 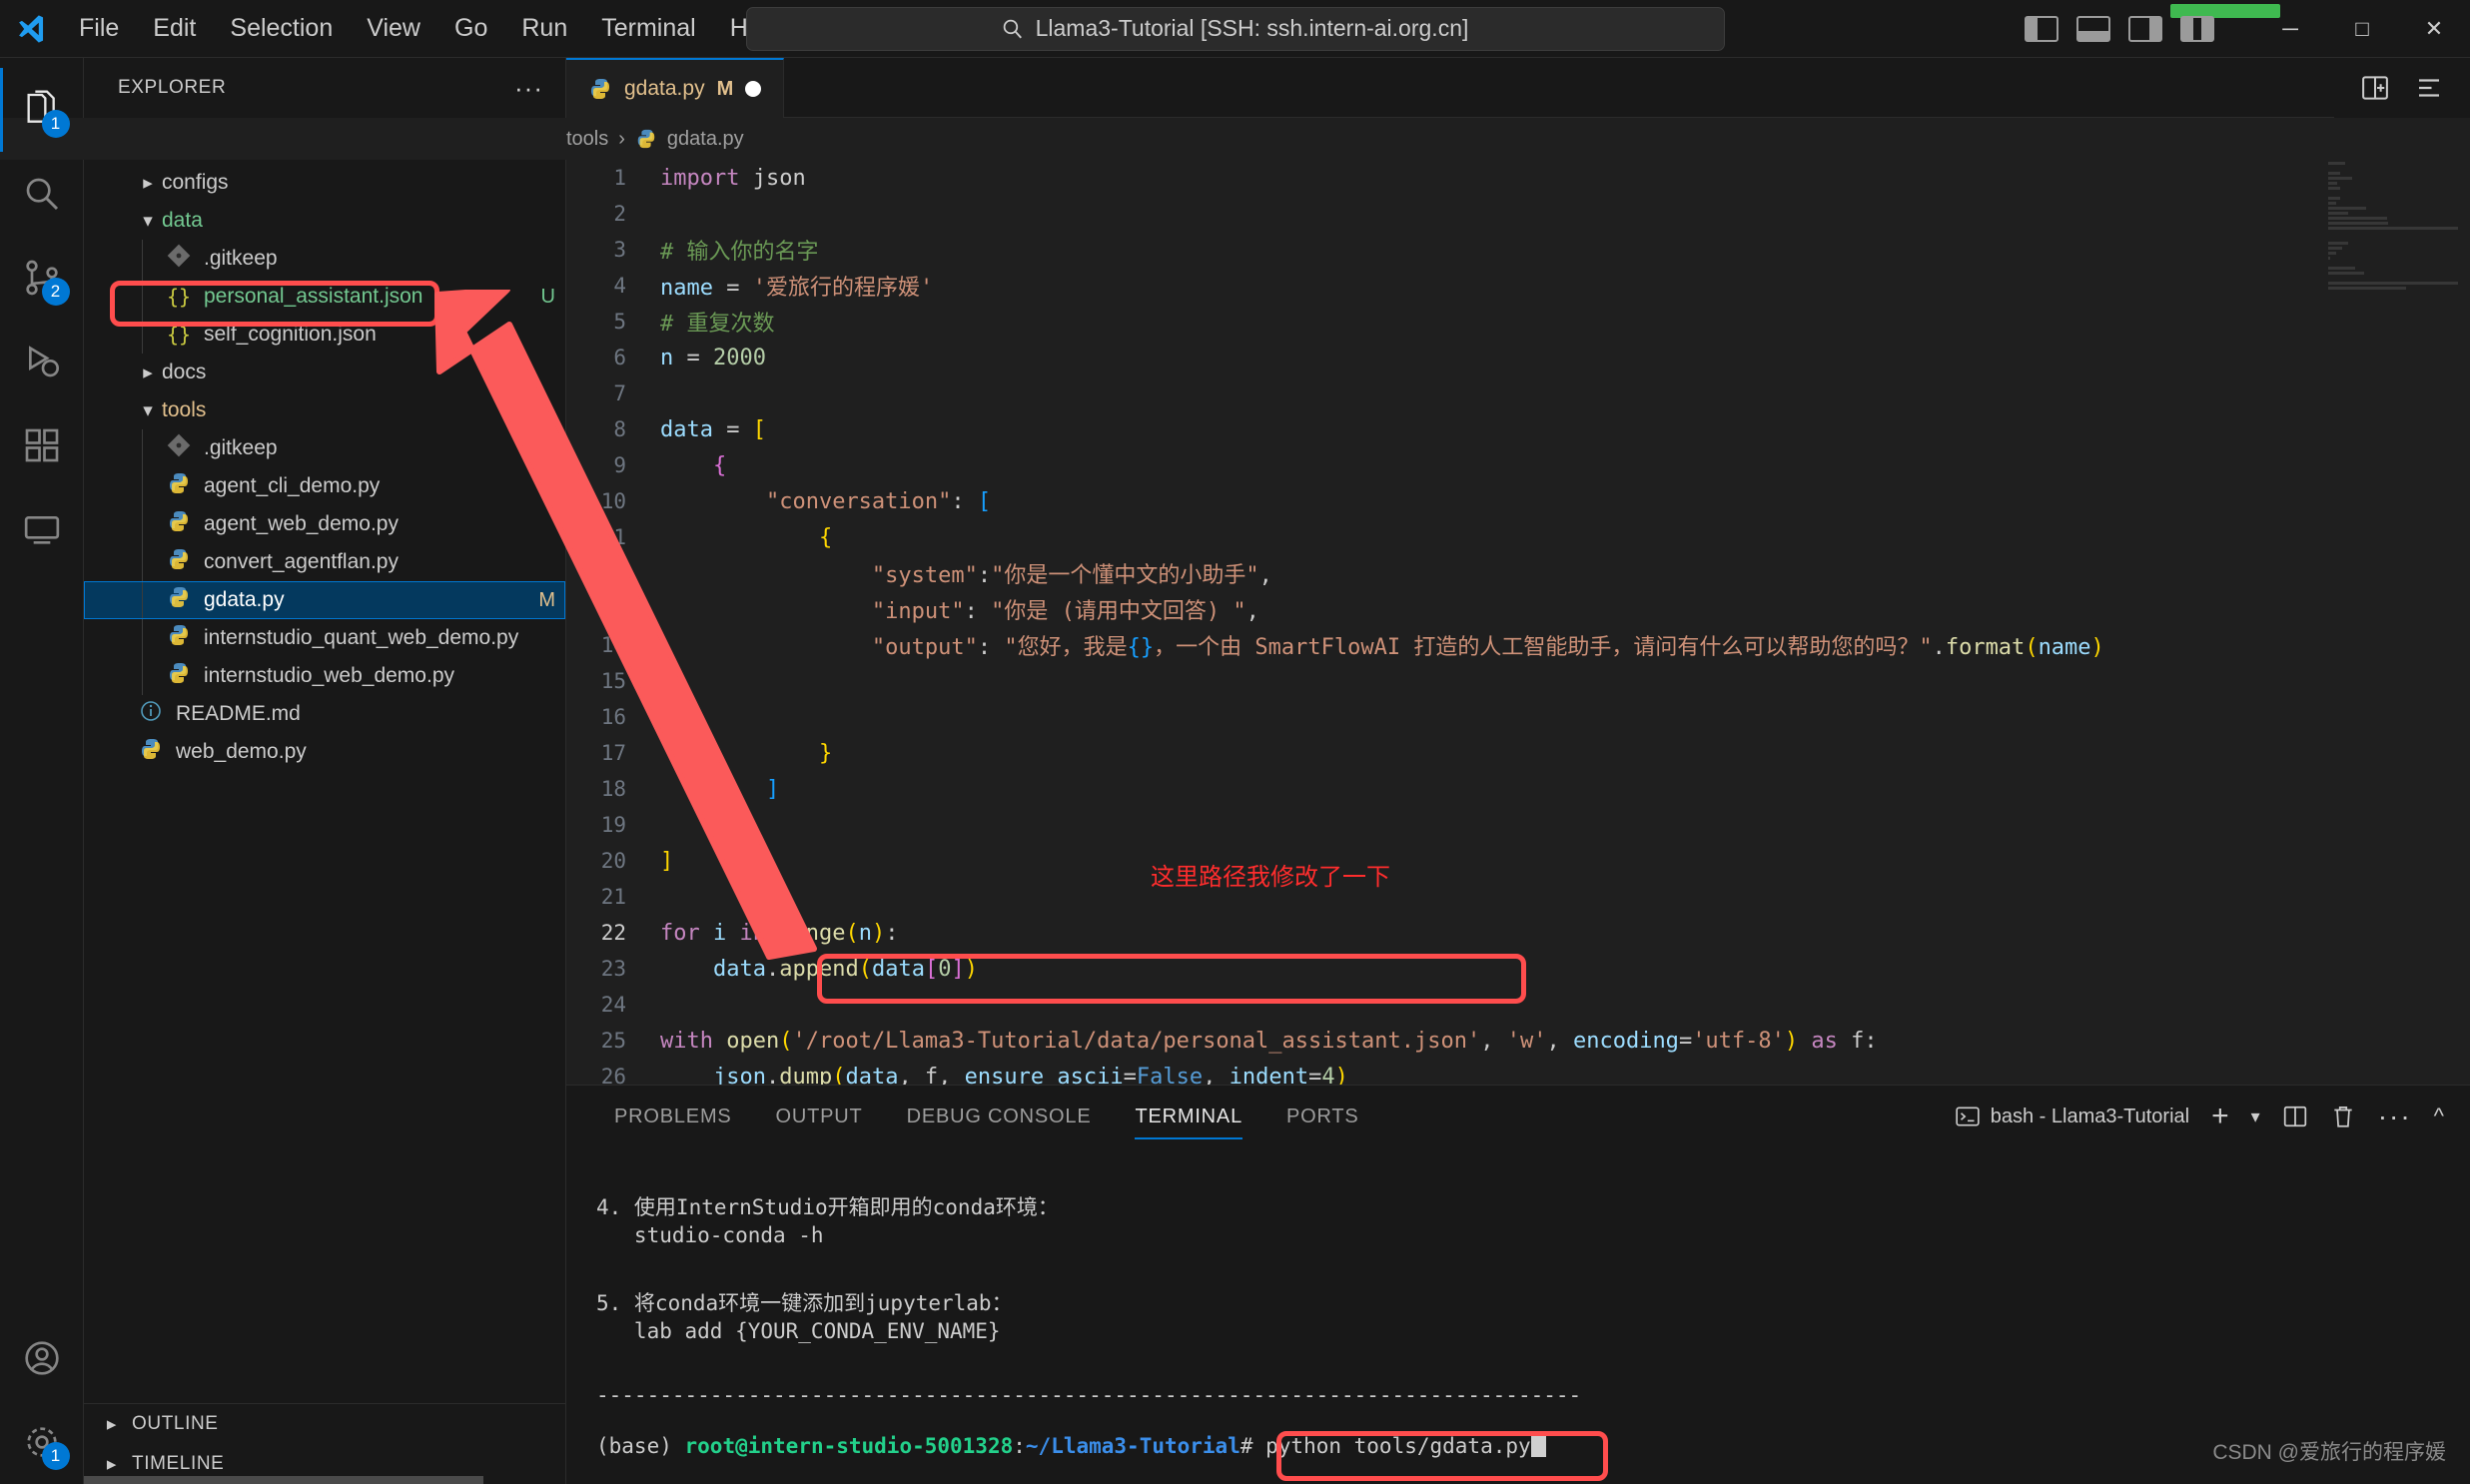 What do you see at coordinates (175, 28) in the screenshot?
I see `menu-edit: Edit` at bounding box center [175, 28].